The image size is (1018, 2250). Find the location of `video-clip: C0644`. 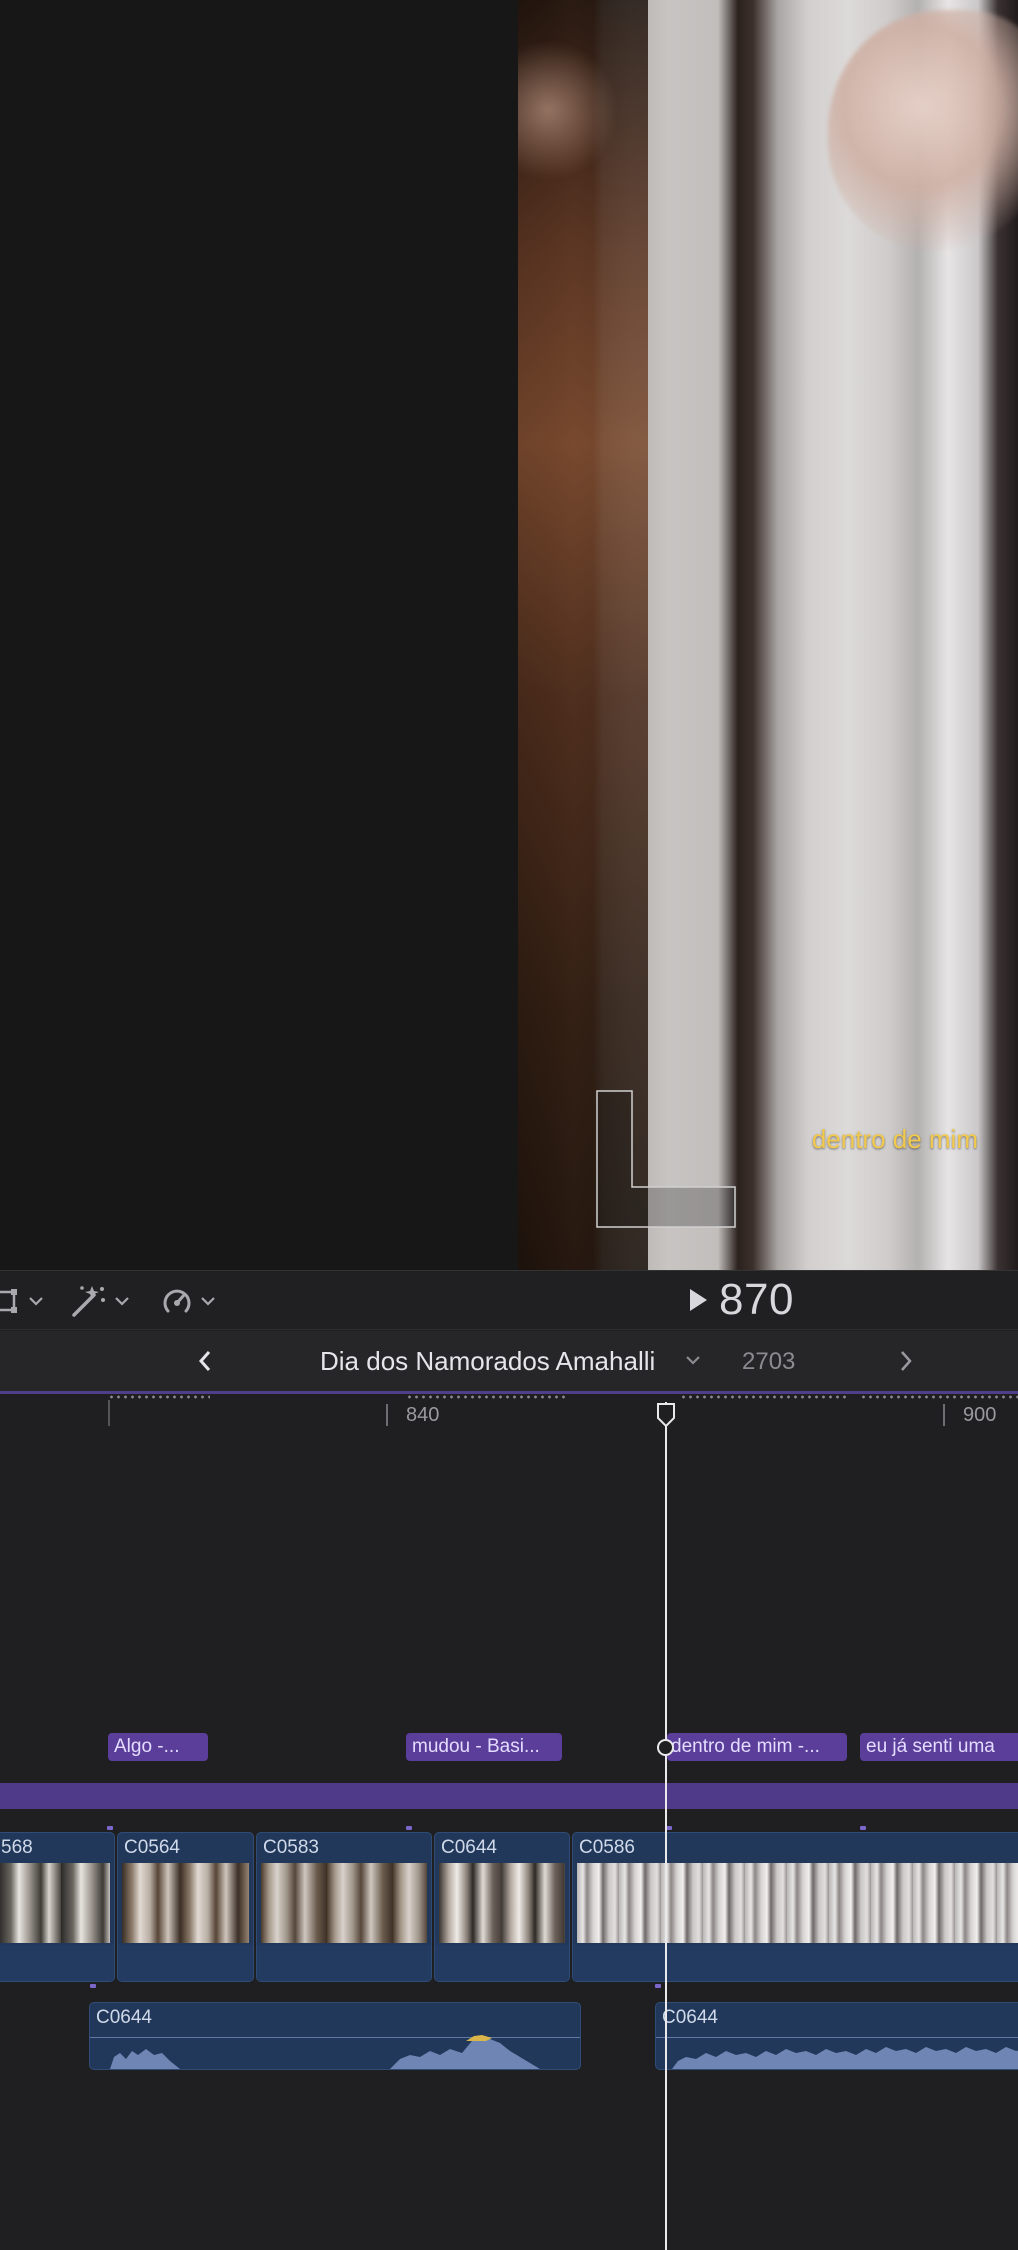

video-clip: C0644 is located at coordinates (502, 1907).